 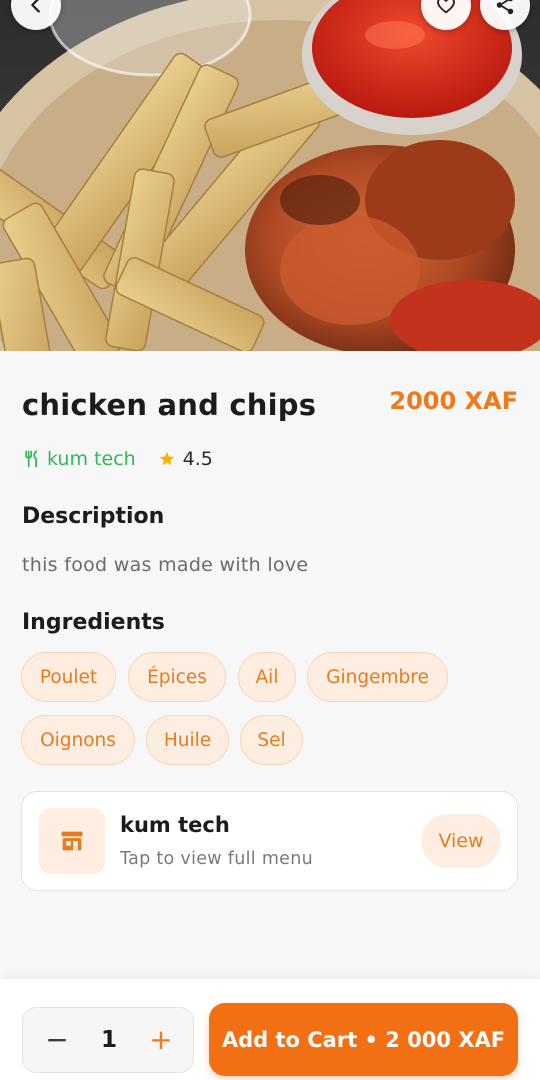 I want to click on fork-knife-icon, so click(x=32, y=459).